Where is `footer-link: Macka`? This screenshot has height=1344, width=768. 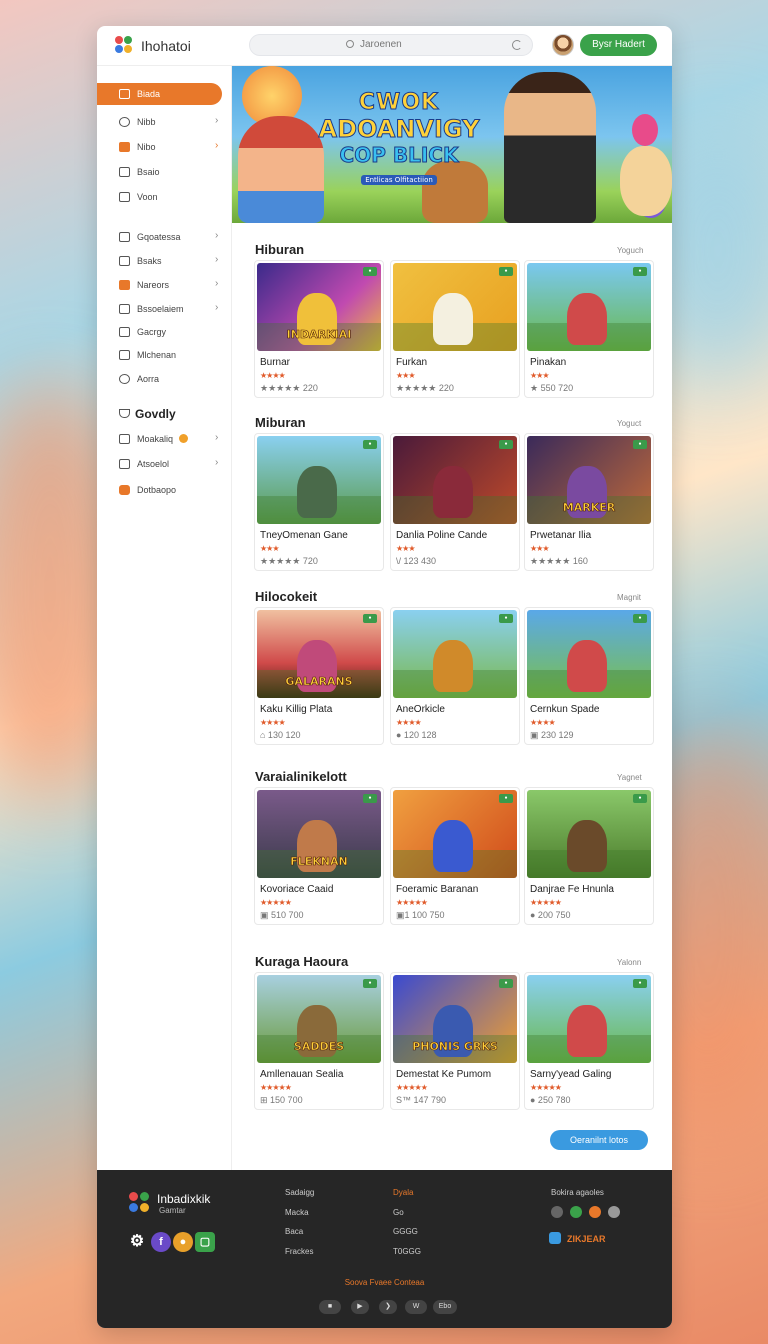 footer-link: Macka is located at coordinates (297, 1212).